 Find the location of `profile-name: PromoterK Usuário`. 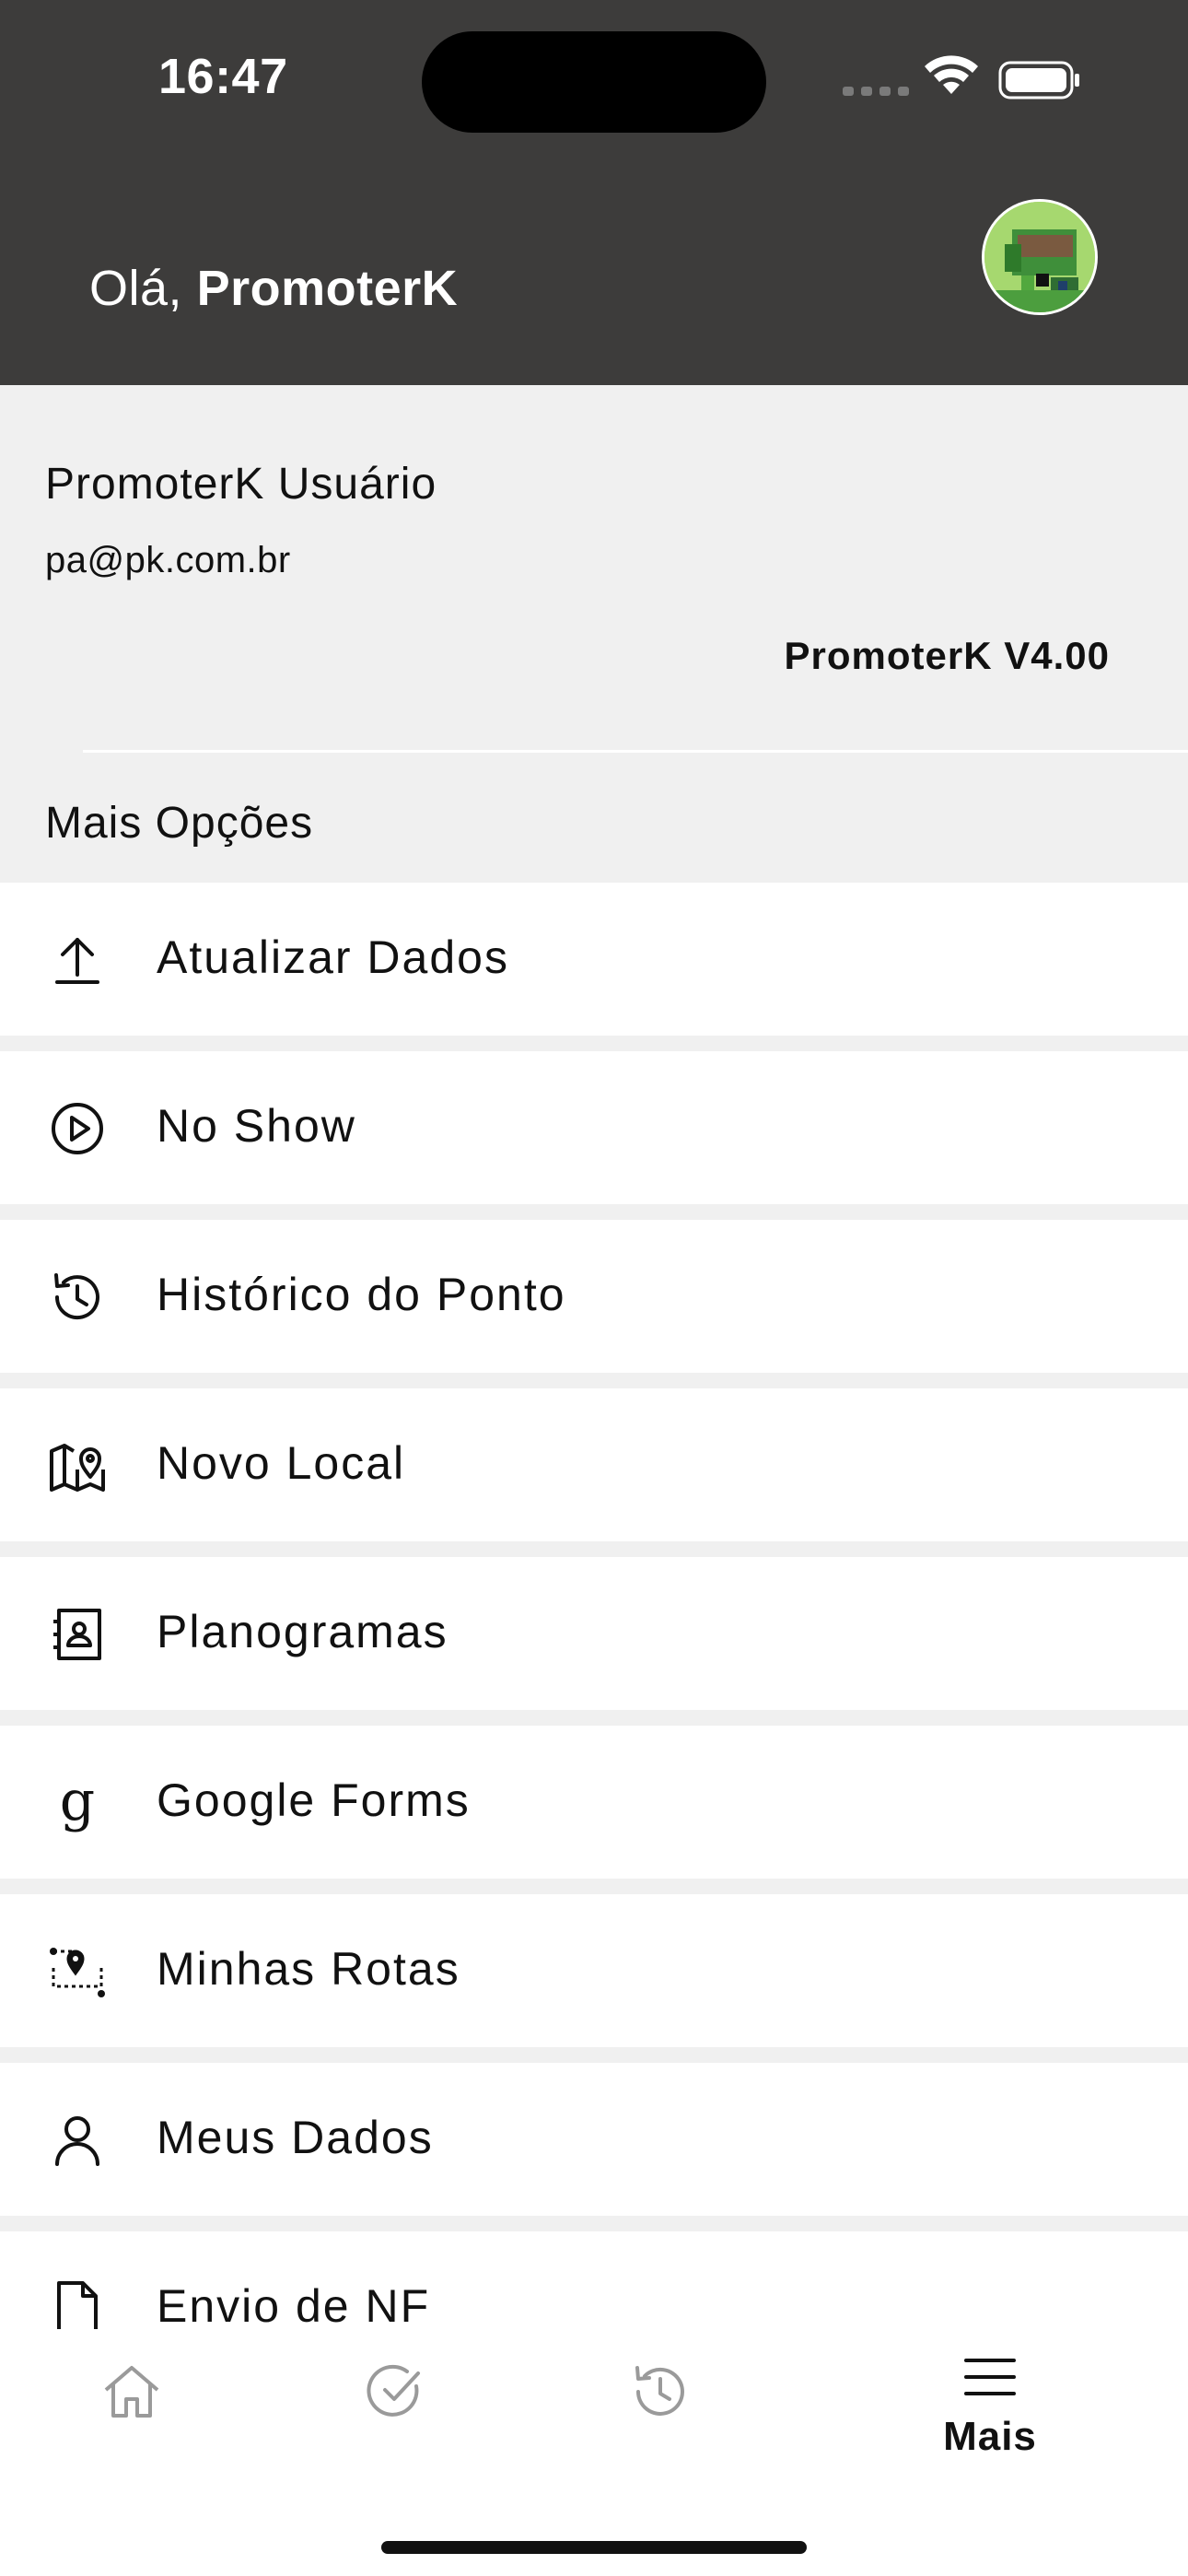

profile-name: PromoterK Usuário is located at coordinates (241, 484).